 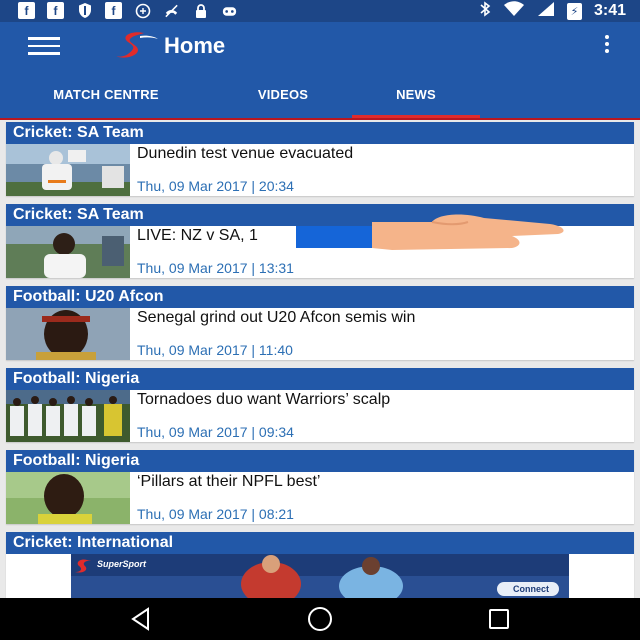 I want to click on wifi-icon, so click(x=514, y=11).